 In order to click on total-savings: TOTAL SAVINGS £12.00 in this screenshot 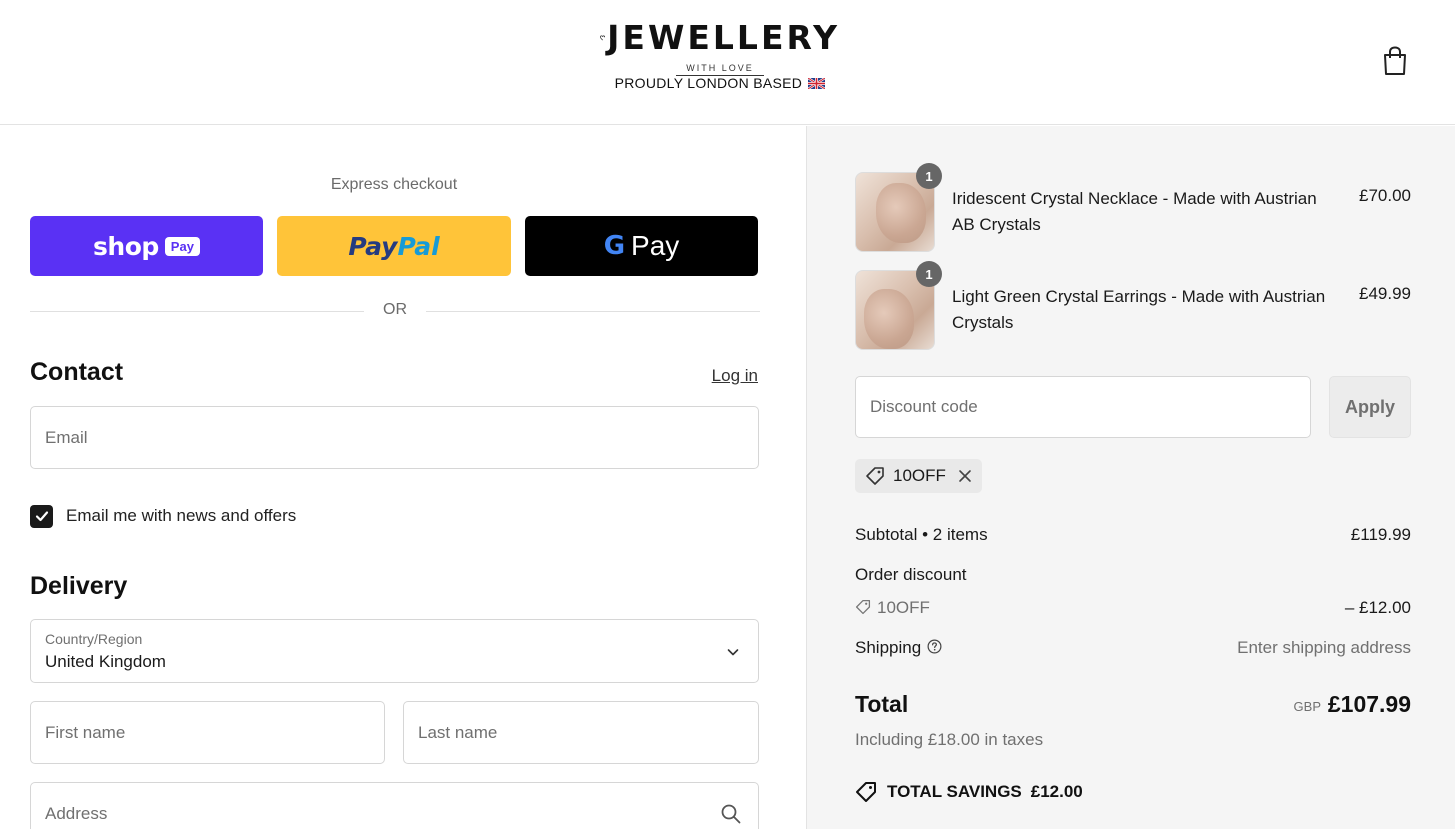, I will do `click(969, 792)`.